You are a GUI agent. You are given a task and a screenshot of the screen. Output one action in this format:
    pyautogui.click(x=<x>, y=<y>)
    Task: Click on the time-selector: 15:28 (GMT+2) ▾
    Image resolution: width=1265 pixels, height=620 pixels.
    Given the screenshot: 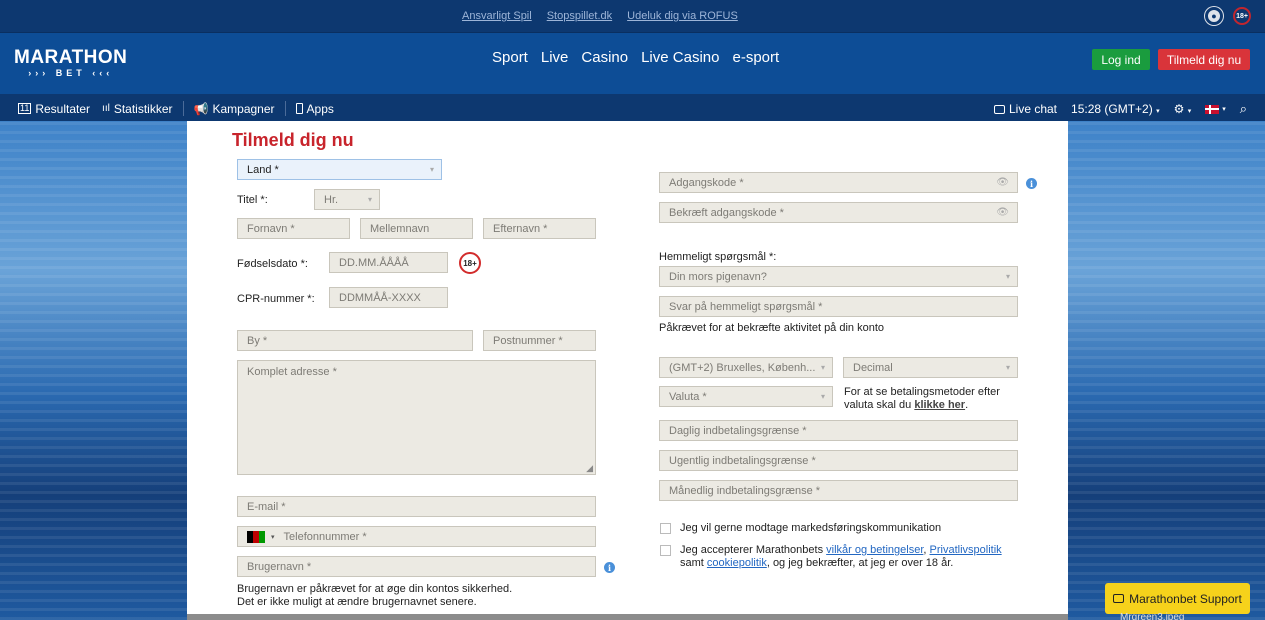 What is the action you would take?
    pyautogui.click(x=1115, y=109)
    